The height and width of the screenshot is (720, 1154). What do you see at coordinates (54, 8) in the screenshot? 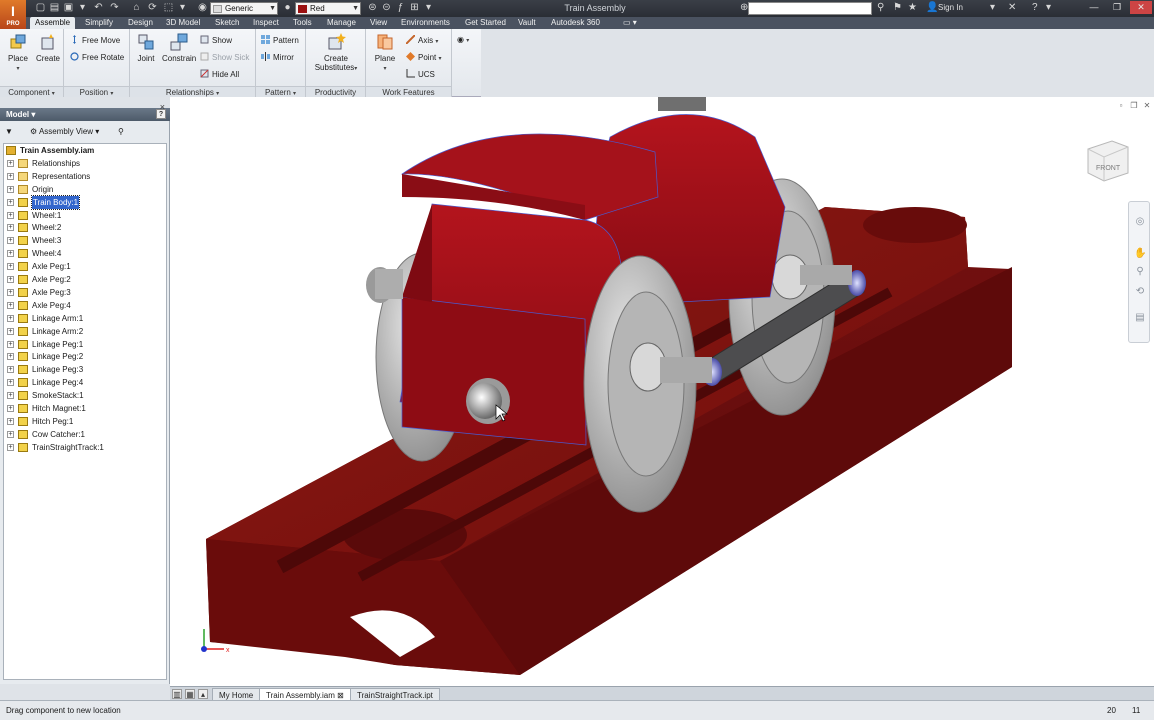
I see `open-file-icon: ▤` at bounding box center [54, 8].